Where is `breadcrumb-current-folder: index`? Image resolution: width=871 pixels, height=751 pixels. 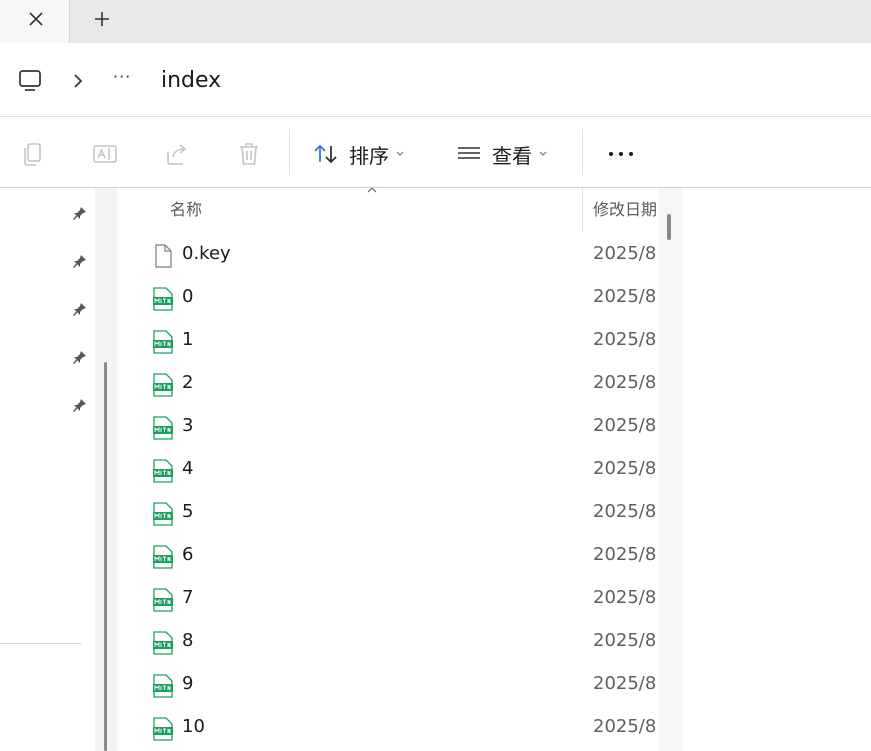 breadcrumb-current-folder: index is located at coordinates (191, 80).